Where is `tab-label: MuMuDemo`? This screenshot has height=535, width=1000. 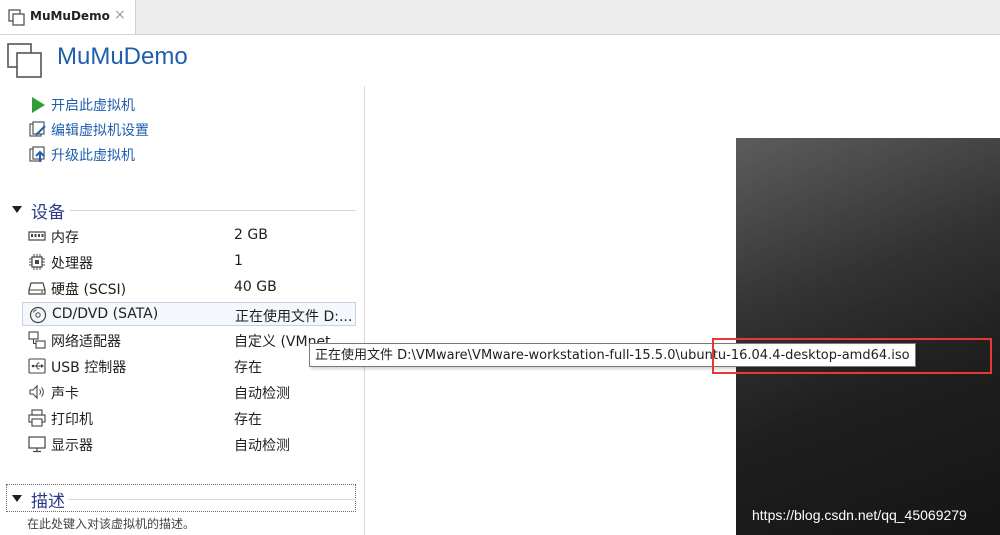 tab-label: MuMuDemo is located at coordinates (70, 16).